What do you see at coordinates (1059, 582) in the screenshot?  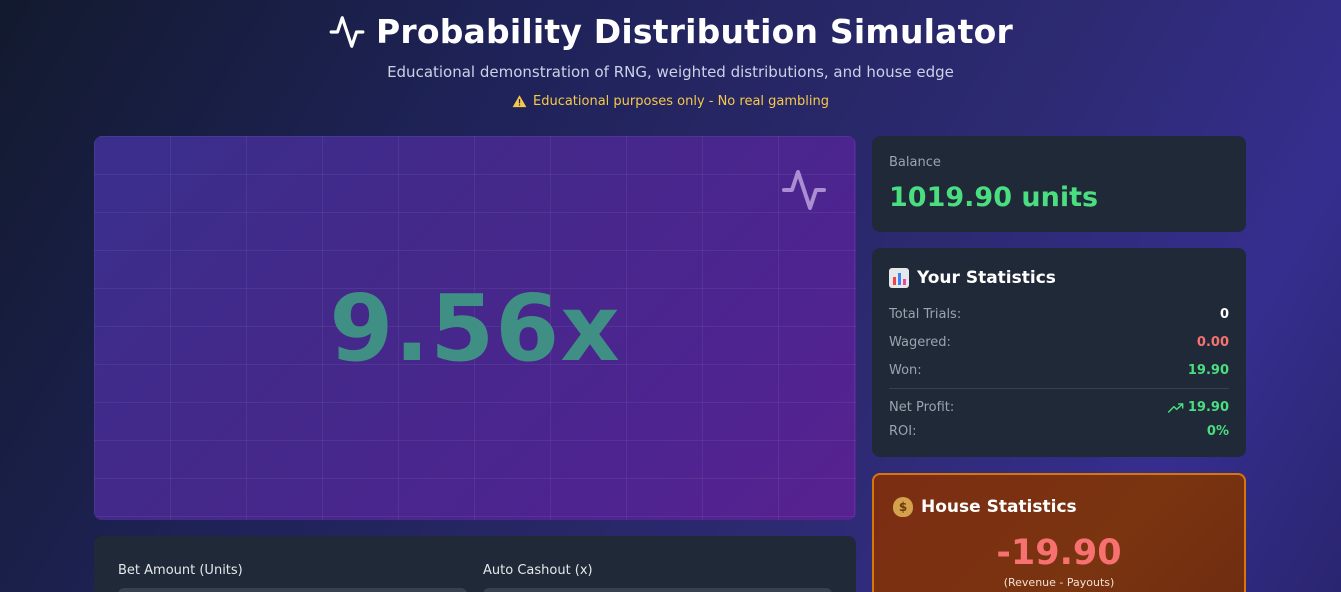 I see `house-value-note: (Revenue - Payouts)` at bounding box center [1059, 582].